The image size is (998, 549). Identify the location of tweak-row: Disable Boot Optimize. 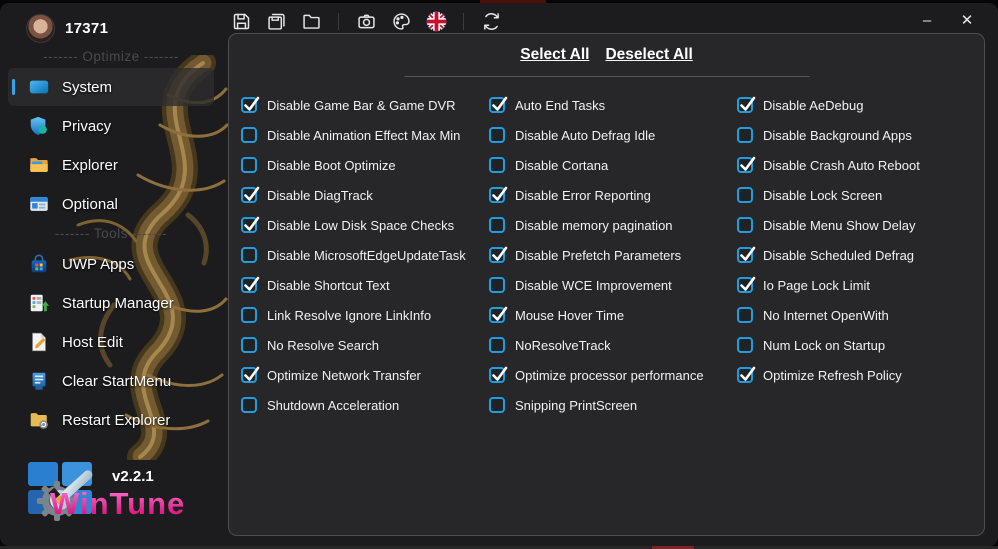
(365, 165).